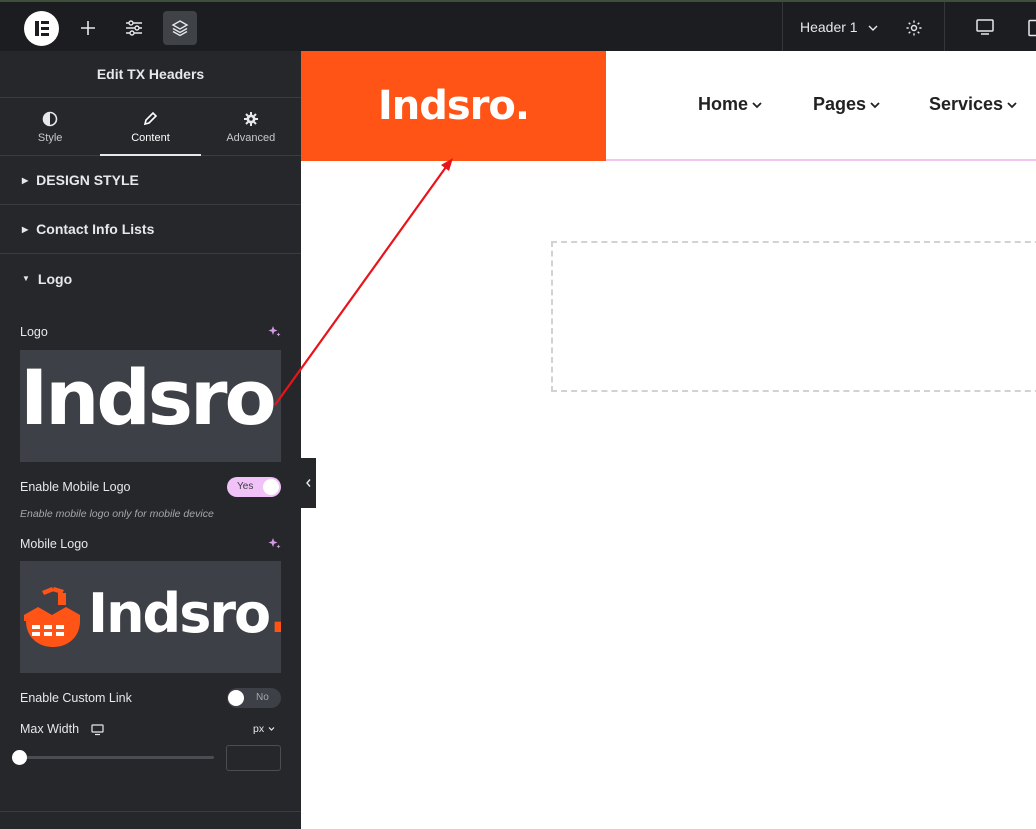  I want to click on unit-value: px, so click(259, 729).